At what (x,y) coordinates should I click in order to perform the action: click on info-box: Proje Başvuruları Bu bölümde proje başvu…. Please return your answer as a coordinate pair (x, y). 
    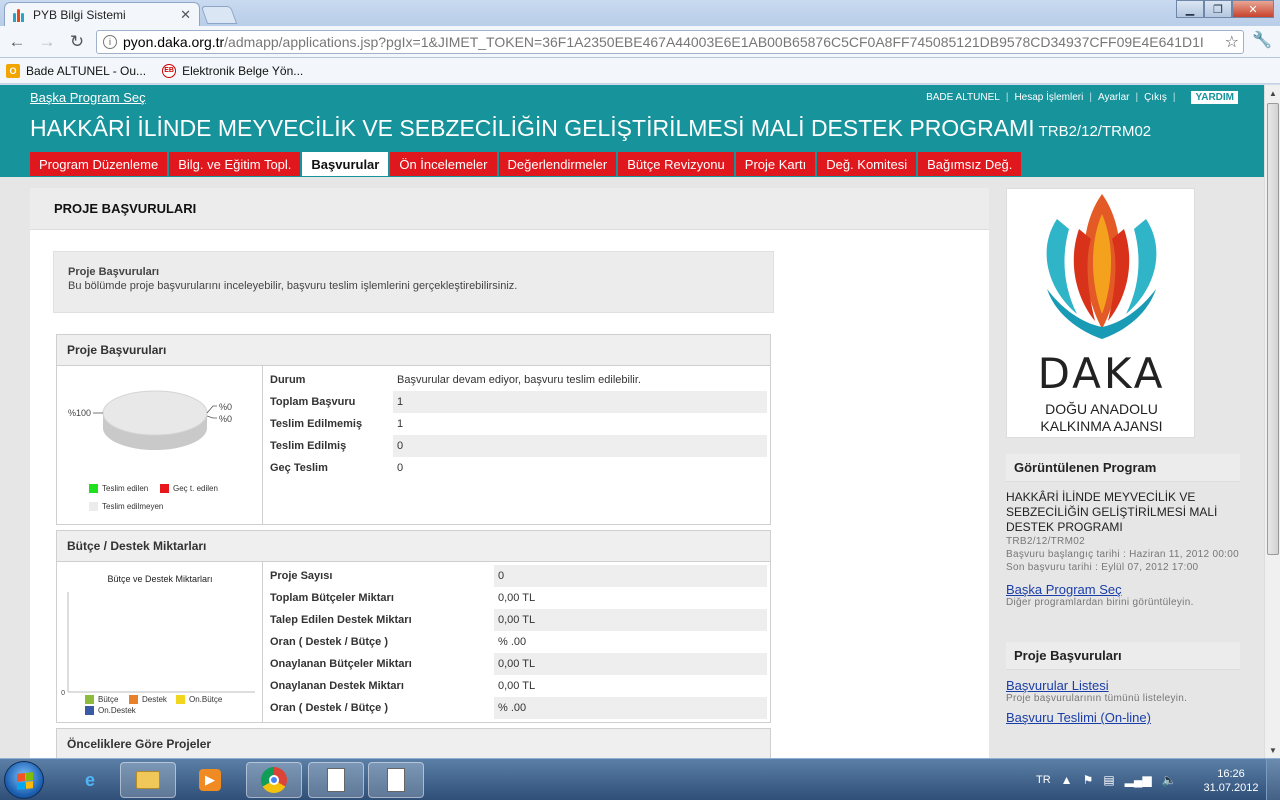
    Looking at the image, I should click on (413, 282).